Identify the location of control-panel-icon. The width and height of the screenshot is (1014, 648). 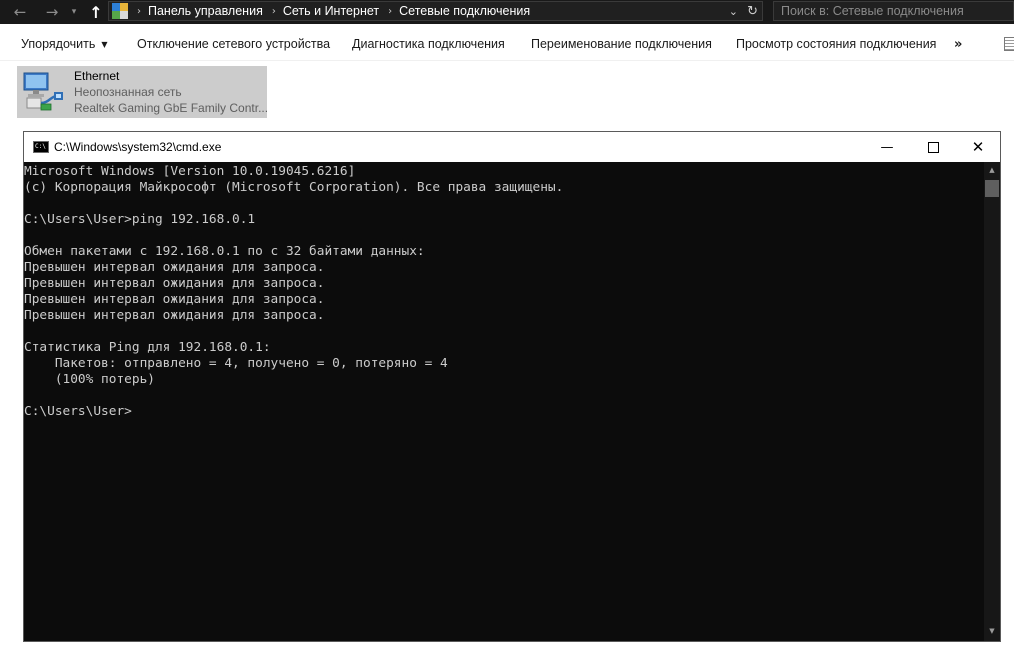
(120, 11).